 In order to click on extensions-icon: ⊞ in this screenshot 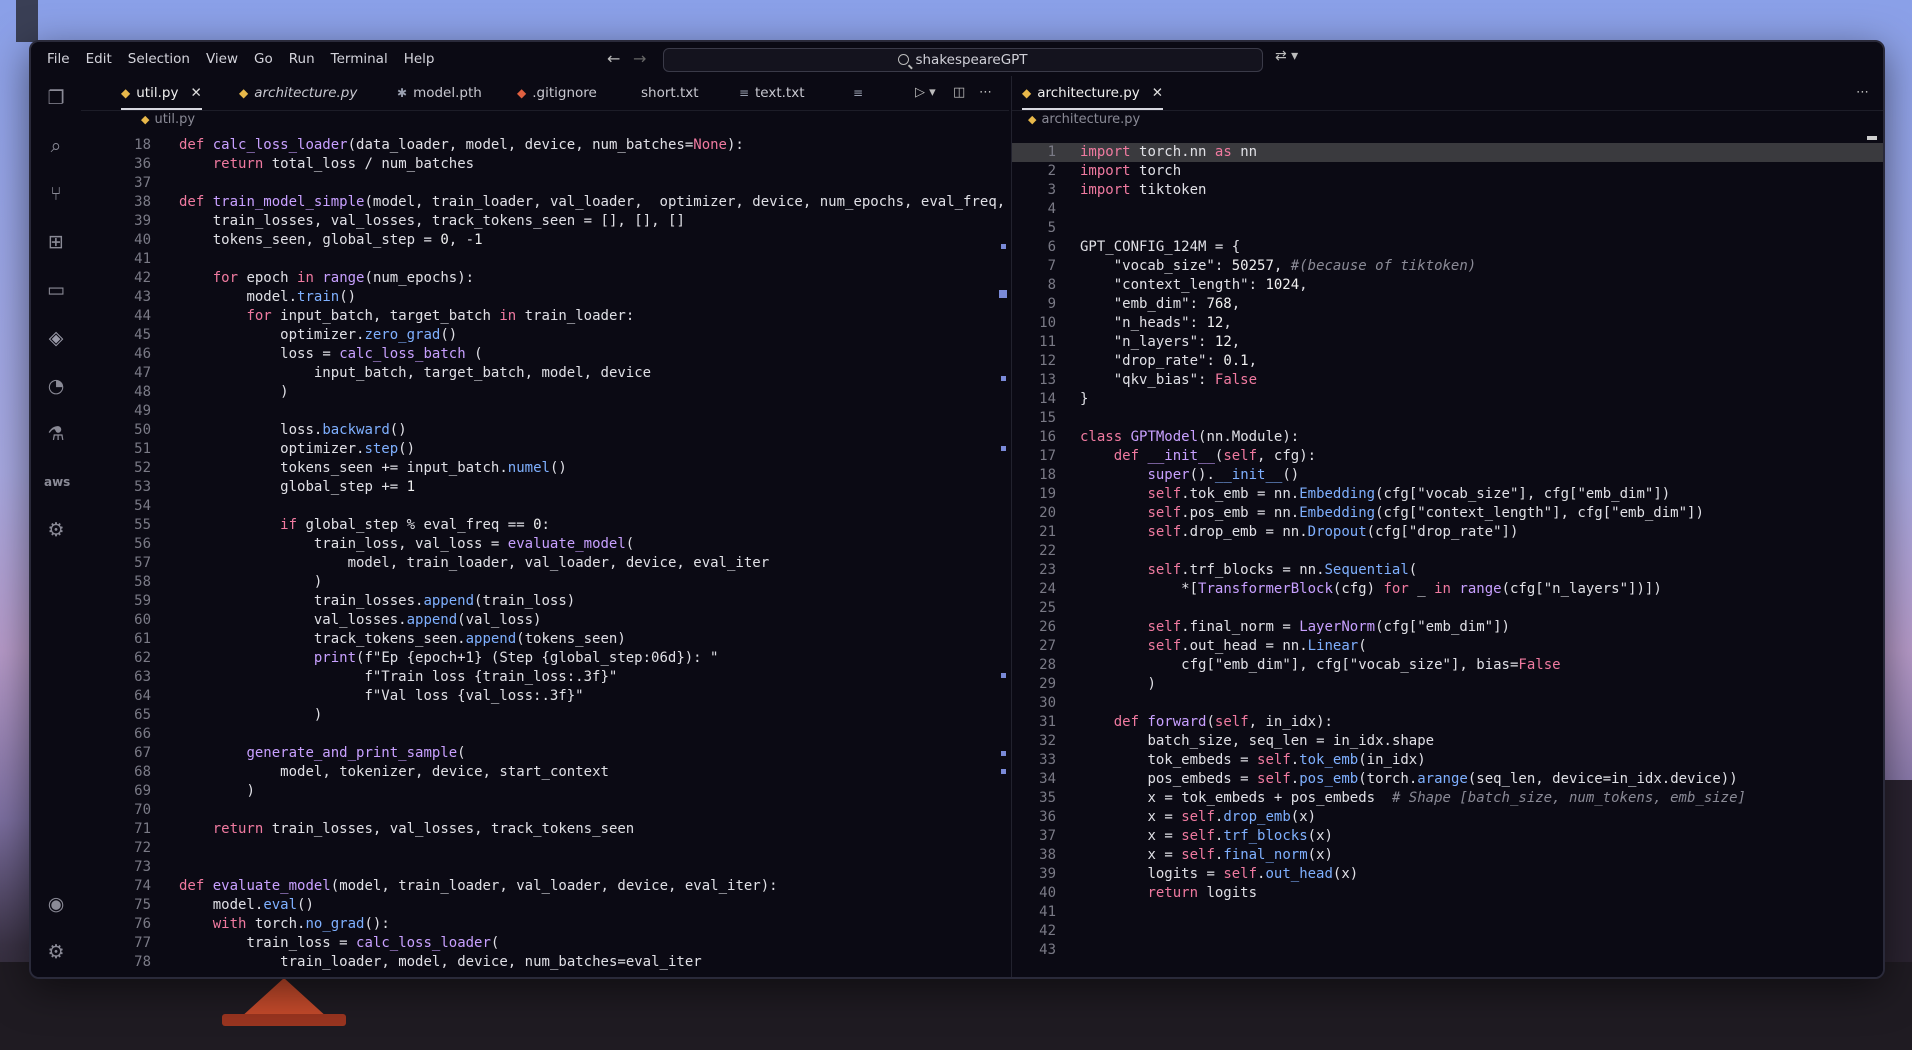, I will do `click(56, 242)`.